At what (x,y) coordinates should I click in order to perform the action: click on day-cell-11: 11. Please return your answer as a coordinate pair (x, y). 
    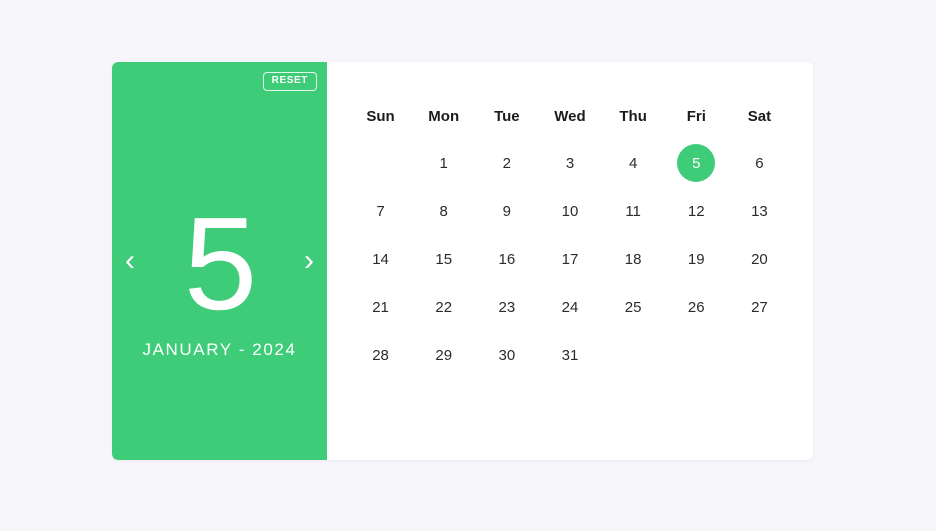
    Looking at the image, I should click on (633, 211).